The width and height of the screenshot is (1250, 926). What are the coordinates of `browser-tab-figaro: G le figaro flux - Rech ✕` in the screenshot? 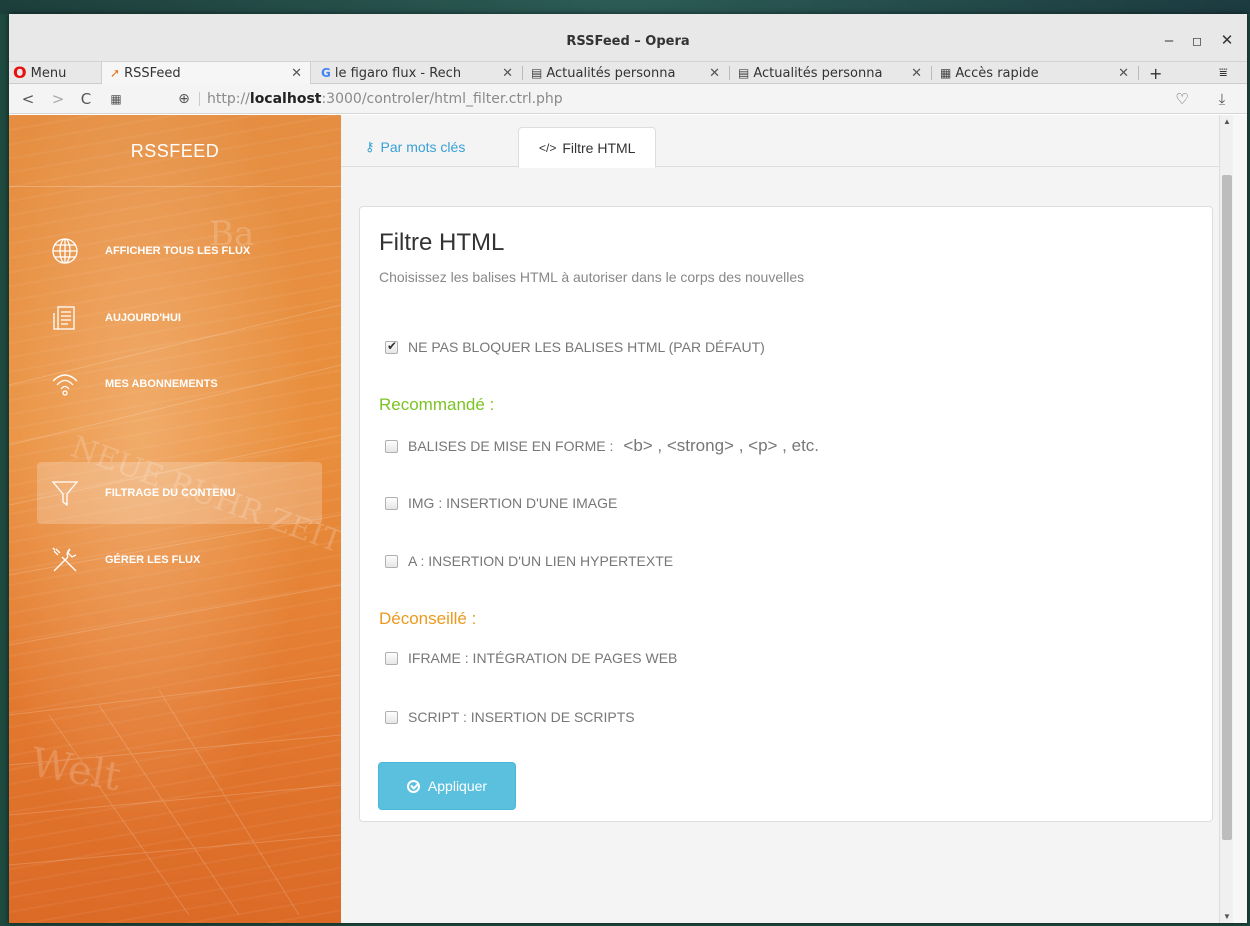 It's located at (417, 73).